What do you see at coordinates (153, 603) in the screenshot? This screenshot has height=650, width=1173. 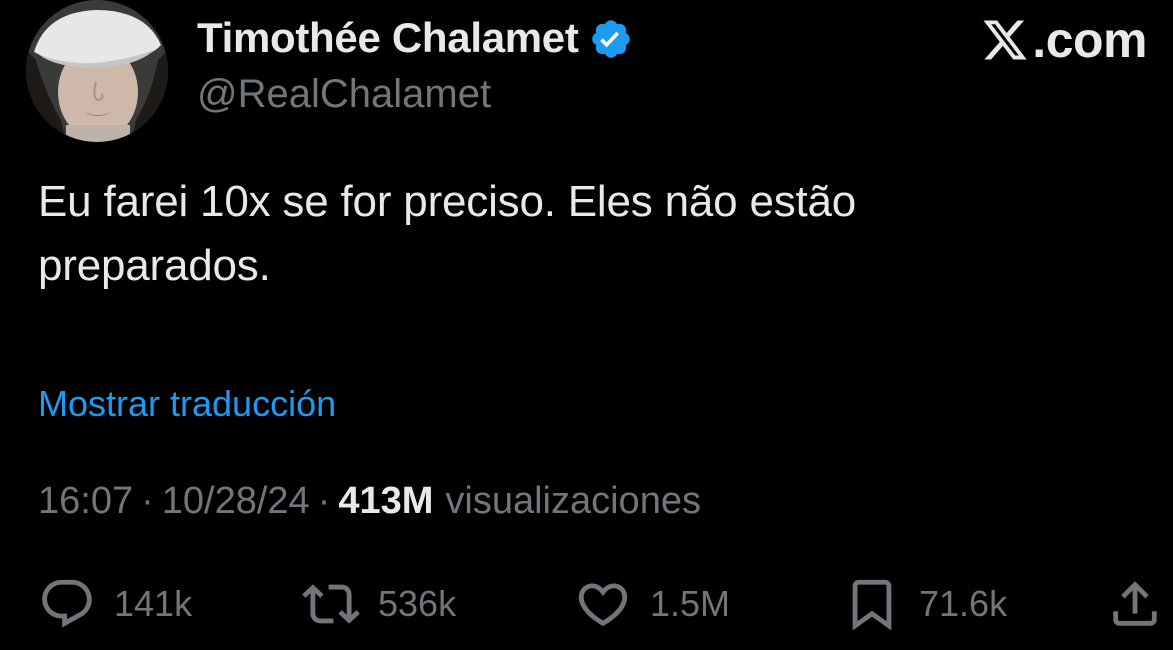 I see `reply-count: 141k` at bounding box center [153, 603].